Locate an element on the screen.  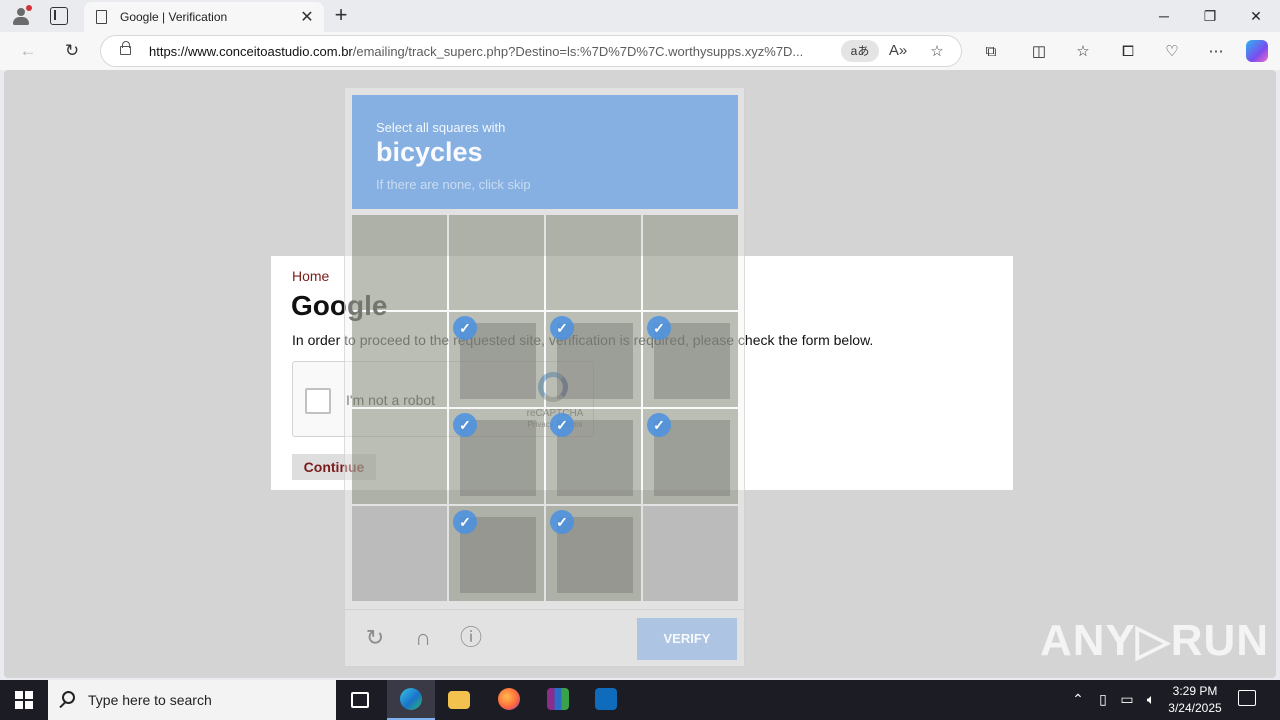
clock-date: 3/24/2025 is located at coordinates (1195, 708).